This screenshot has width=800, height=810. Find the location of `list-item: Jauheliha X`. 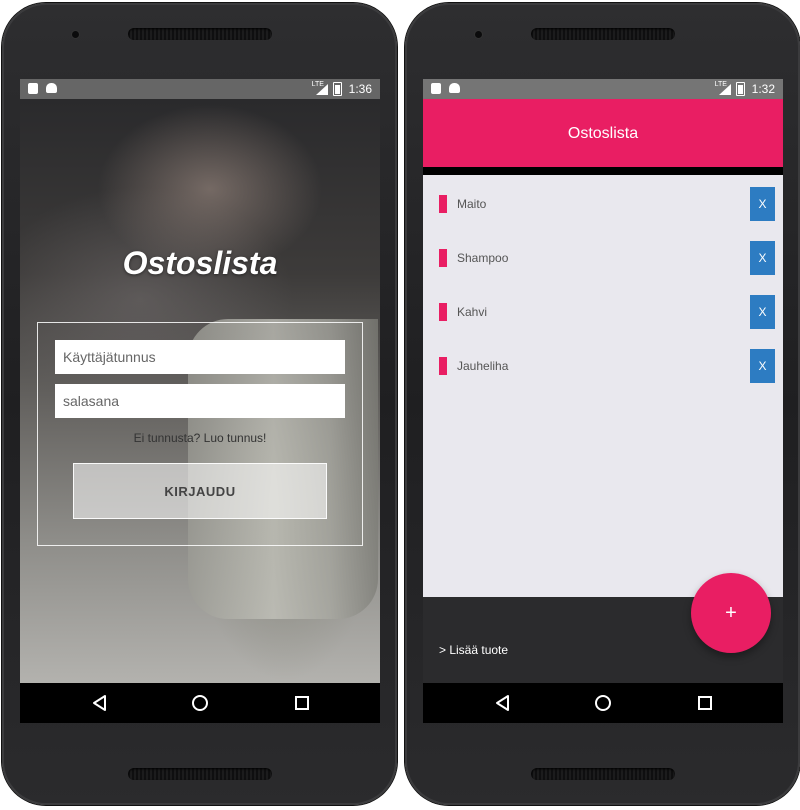

list-item: Jauheliha X is located at coordinates (603, 367).